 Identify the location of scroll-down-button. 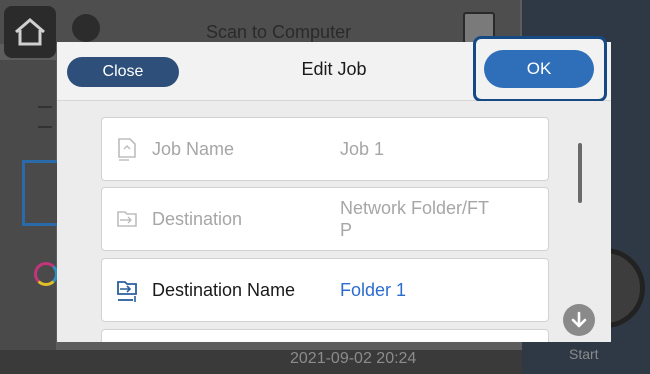
(579, 320).